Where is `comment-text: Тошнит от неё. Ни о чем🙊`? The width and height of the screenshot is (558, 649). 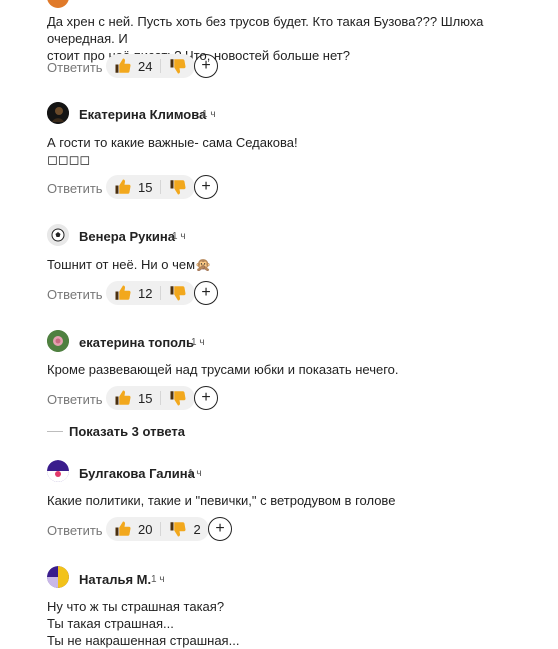 comment-text: Тошнит от неё. Ни о чем🙊 is located at coordinates (299, 264).